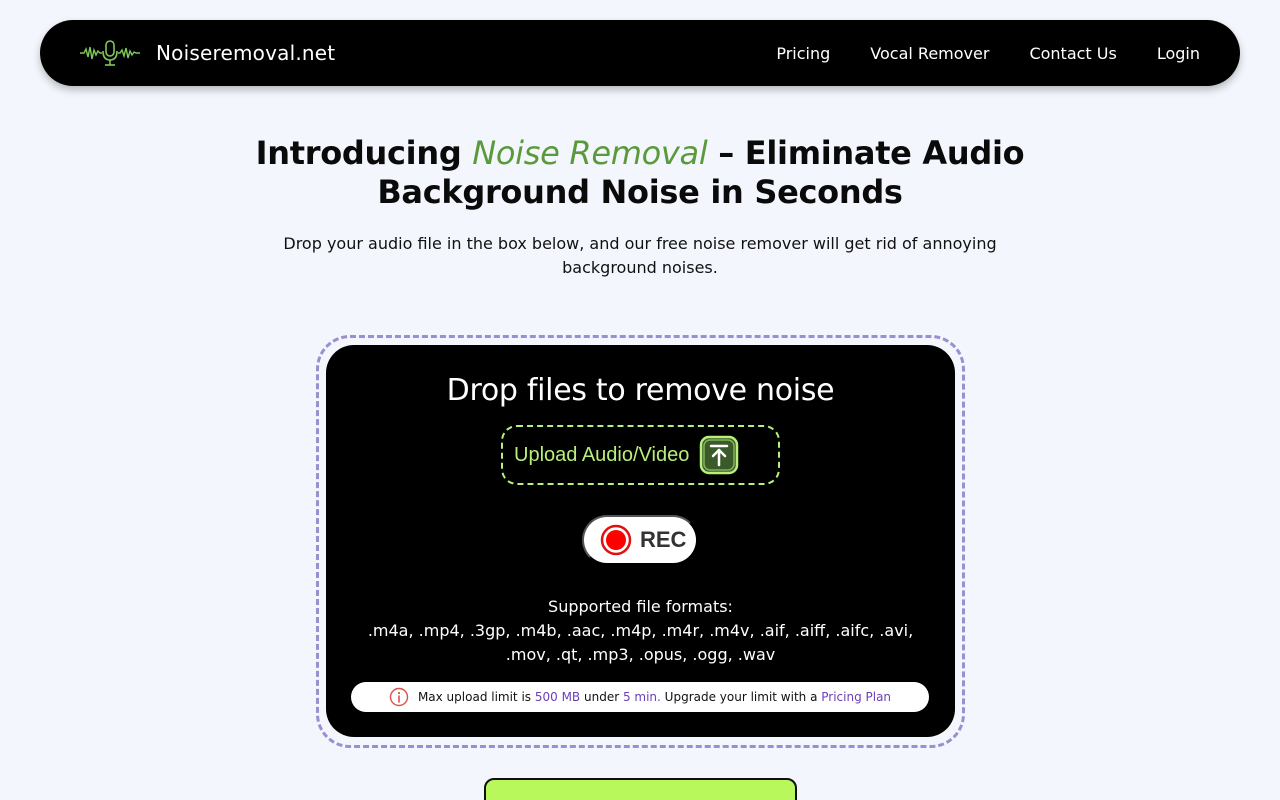 This screenshot has width=1280, height=800. What do you see at coordinates (929, 53) in the screenshot?
I see `nav-link-vocal-remover: Vocal Remover` at bounding box center [929, 53].